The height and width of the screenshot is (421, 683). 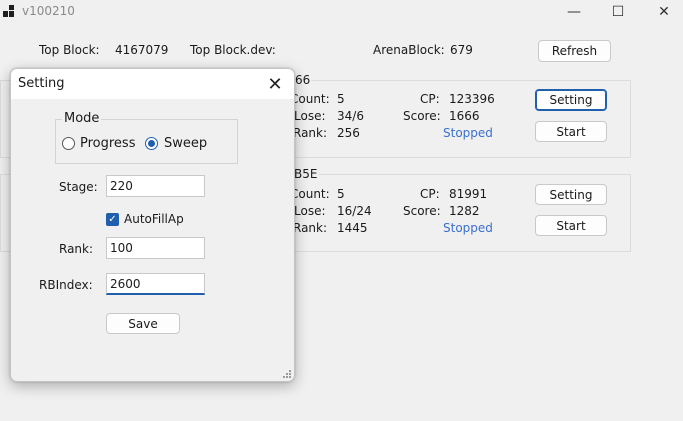 What do you see at coordinates (286, 373) in the screenshot?
I see `resize-grip-icon` at bounding box center [286, 373].